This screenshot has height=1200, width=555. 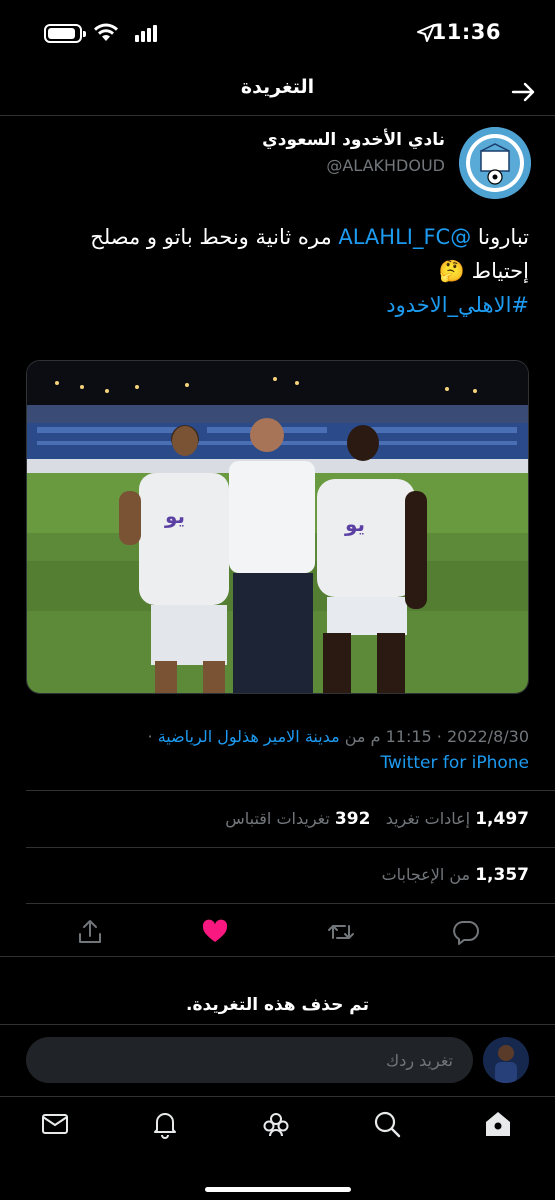 I want to click on notifications-icon, so click(x=165, y=1124).